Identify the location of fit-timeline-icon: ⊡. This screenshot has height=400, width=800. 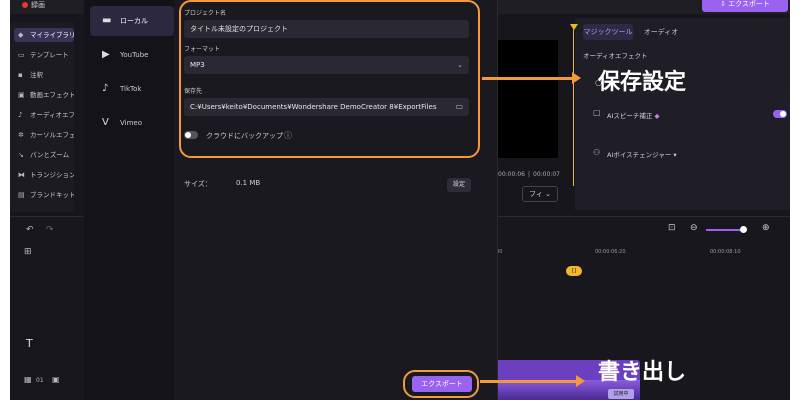
(672, 228).